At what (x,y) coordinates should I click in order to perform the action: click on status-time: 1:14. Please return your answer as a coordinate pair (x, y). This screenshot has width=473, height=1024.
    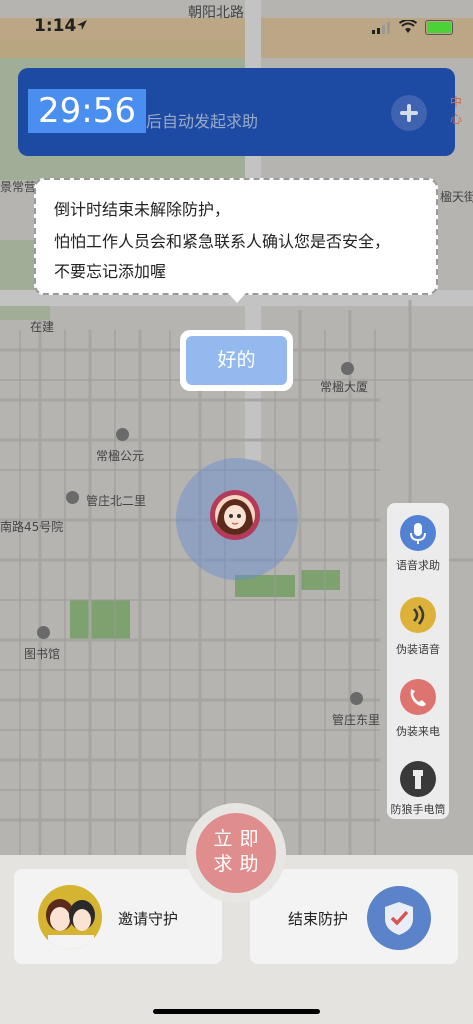
    Looking at the image, I should click on (55, 26).